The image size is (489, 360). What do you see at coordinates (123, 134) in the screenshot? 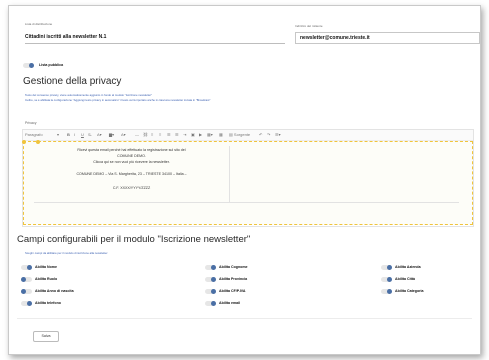
I see `font-size-icon: A▾` at bounding box center [123, 134].